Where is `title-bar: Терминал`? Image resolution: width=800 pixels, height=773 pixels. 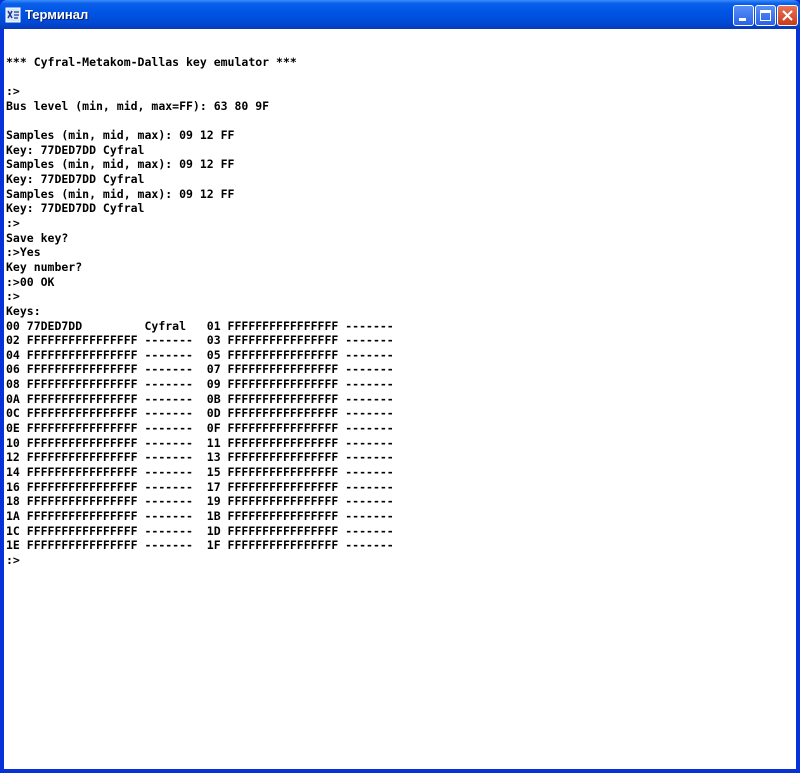 title-bar: Терминал is located at coordinates (400, 14).